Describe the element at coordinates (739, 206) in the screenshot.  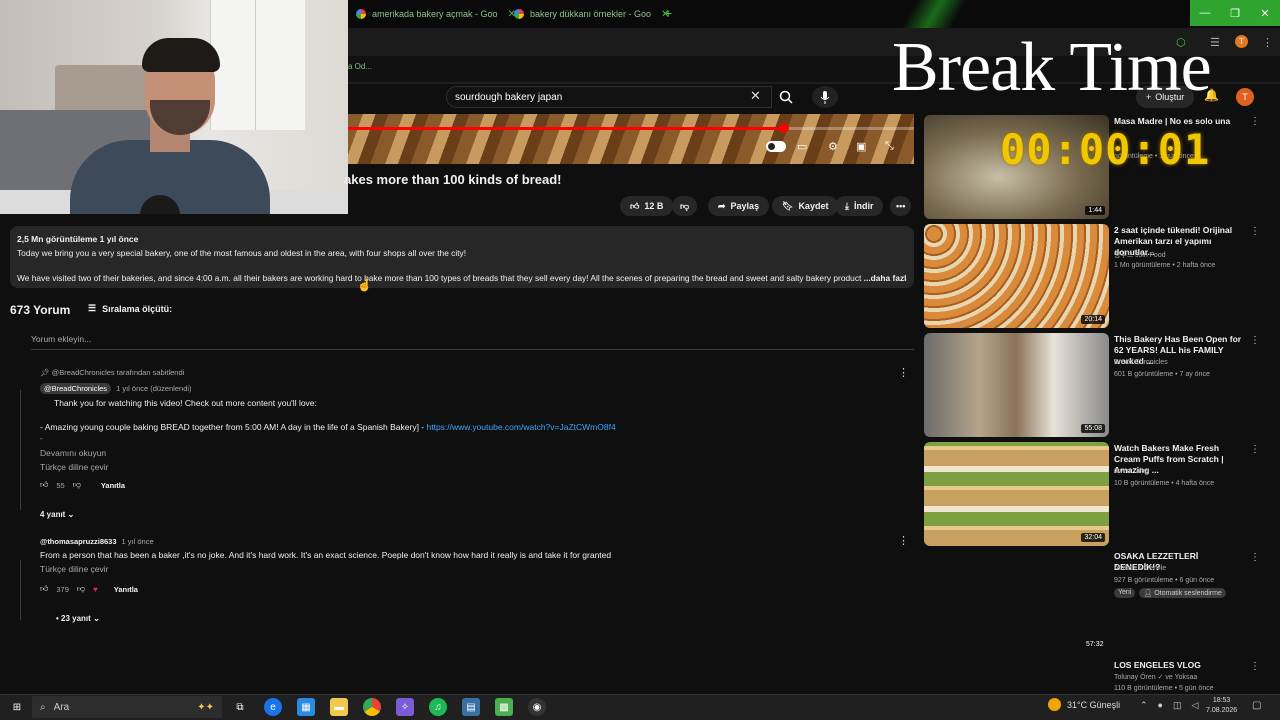
I see `share-button: ➦ Paylaş` at that location.